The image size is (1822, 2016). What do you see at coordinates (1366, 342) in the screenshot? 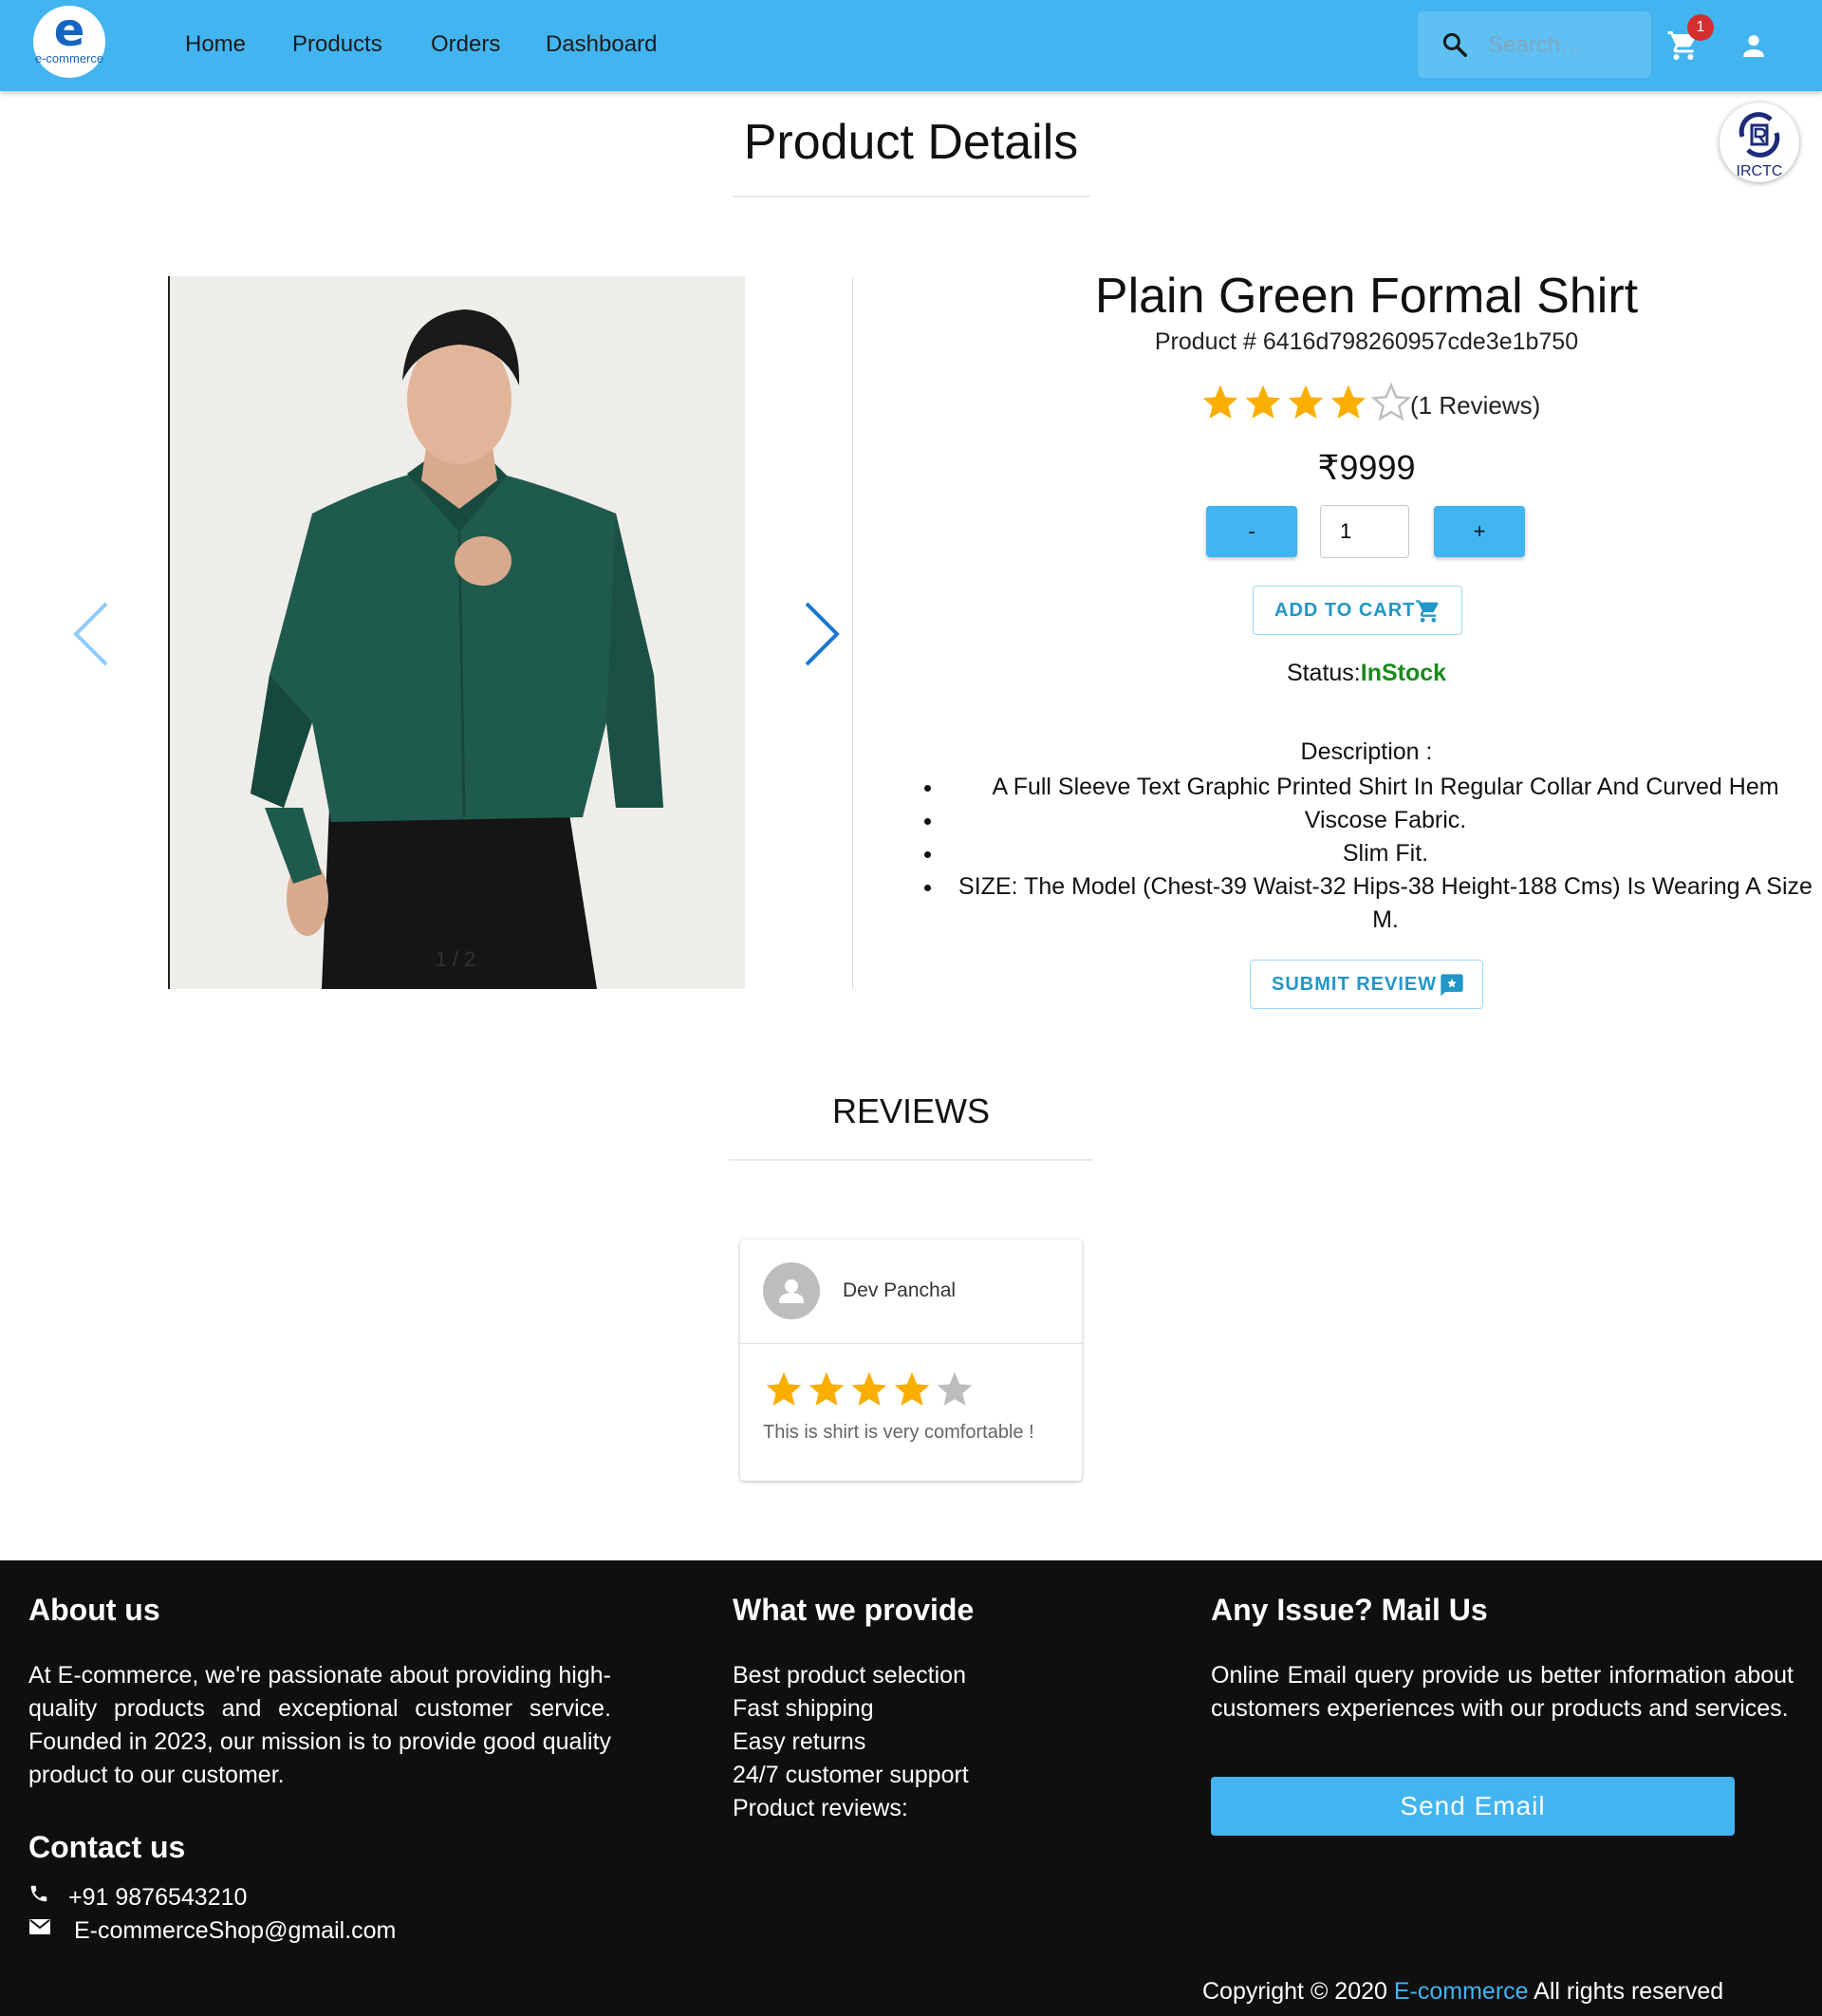
I see `product-id: Product # 6416d798260957cde3e1b750` at bounding box center [1366, 342].